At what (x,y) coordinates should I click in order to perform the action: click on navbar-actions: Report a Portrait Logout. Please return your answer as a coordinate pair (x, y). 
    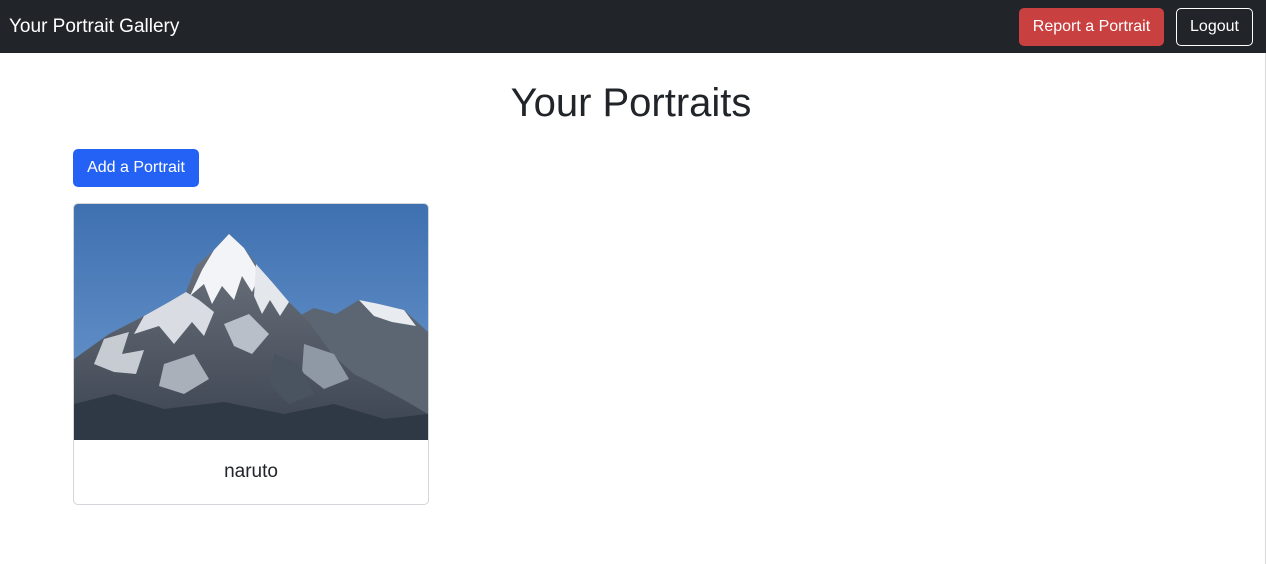
    Looking at the image, I should click on (1136, 26).